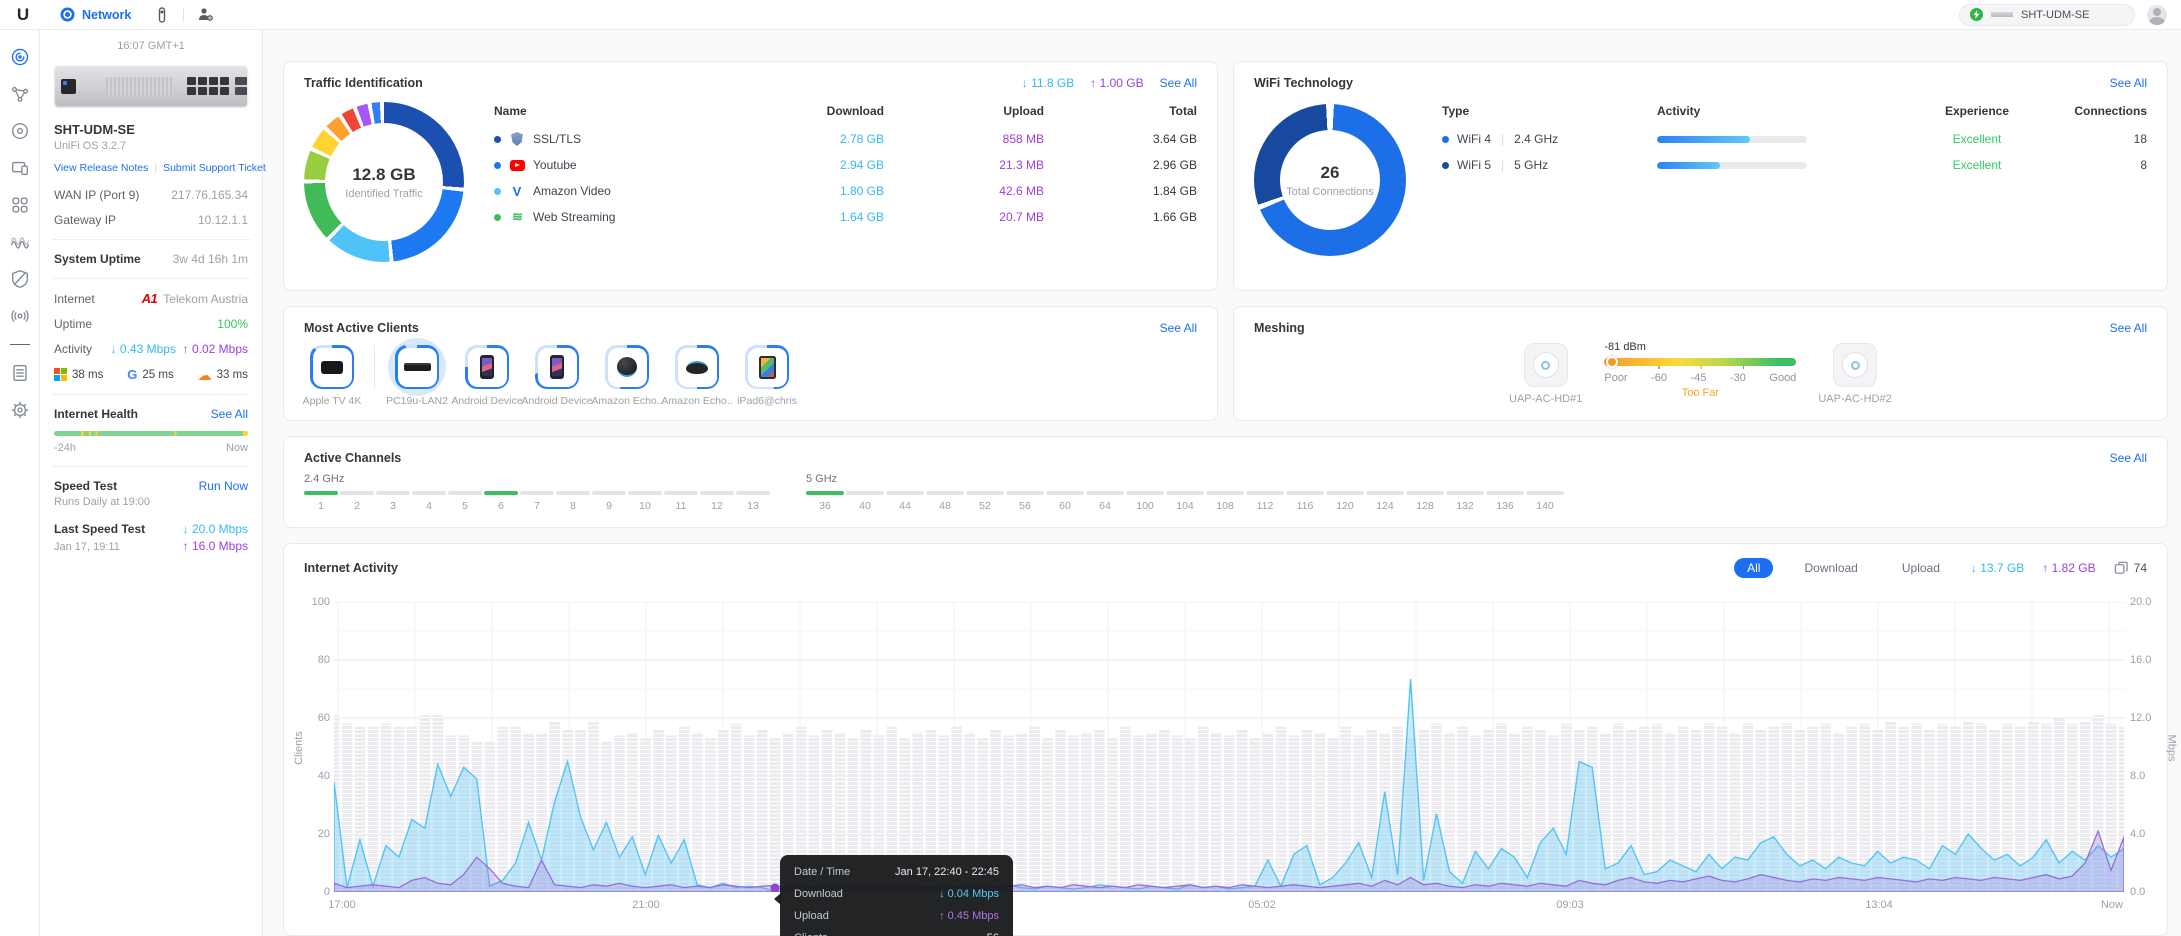 The image size is (2181, 936). I want to click on rail-item-settings, so click(20, 410).